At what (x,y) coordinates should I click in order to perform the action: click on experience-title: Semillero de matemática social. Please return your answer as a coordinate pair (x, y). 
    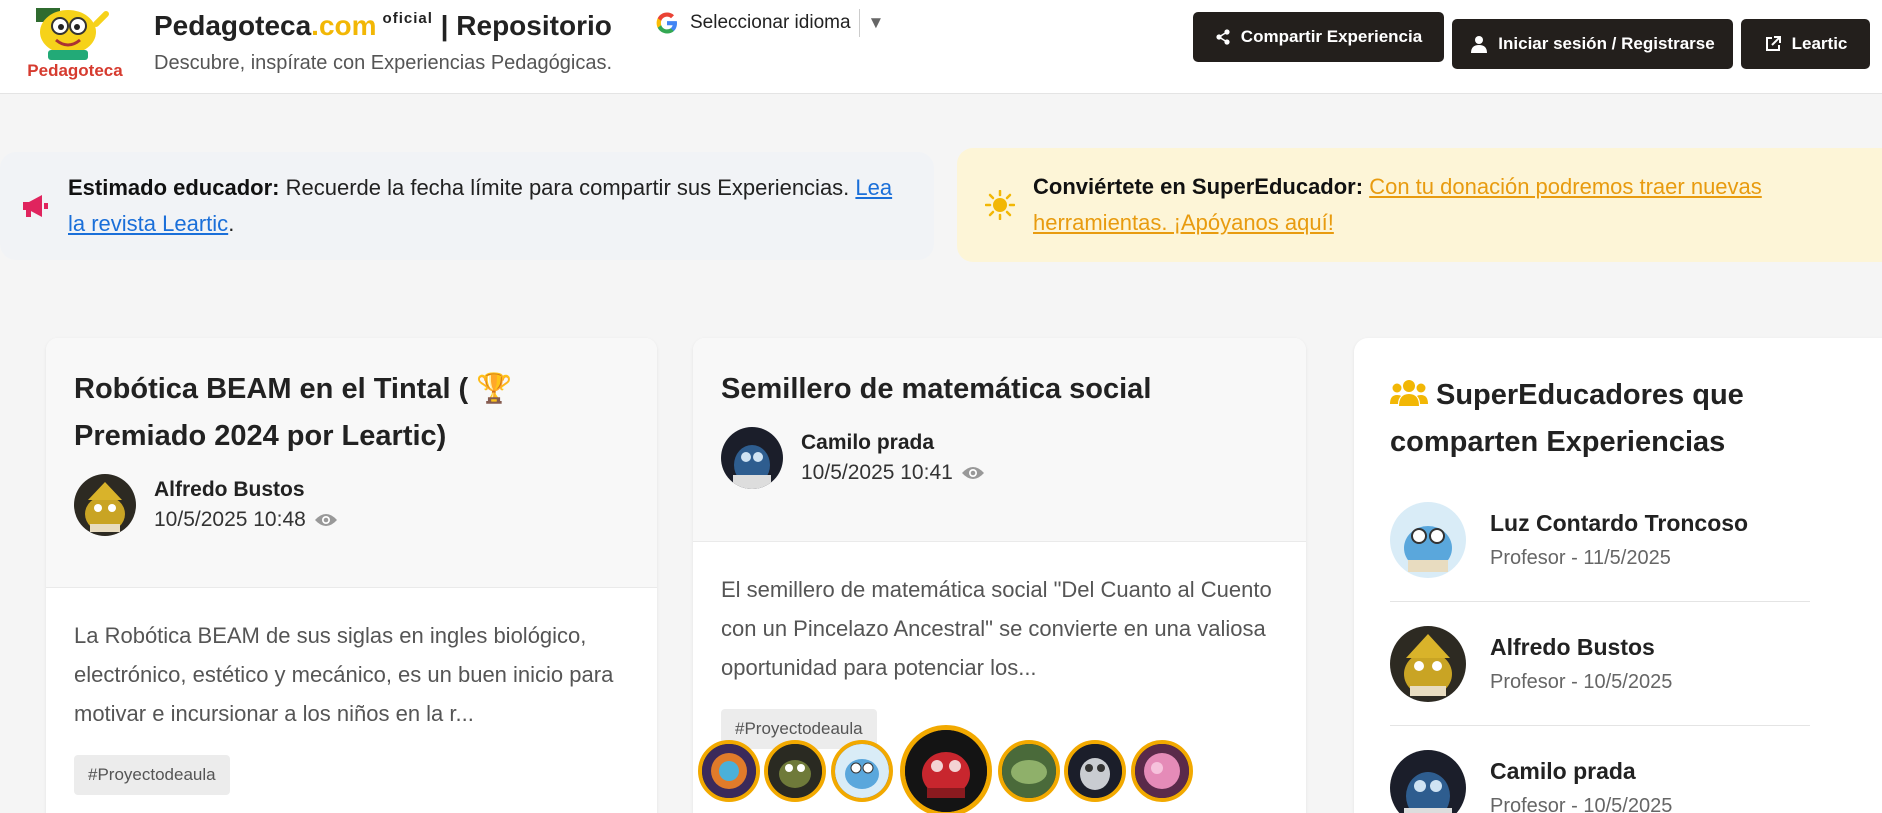
    Looking at the image, I should click on (999, 389).